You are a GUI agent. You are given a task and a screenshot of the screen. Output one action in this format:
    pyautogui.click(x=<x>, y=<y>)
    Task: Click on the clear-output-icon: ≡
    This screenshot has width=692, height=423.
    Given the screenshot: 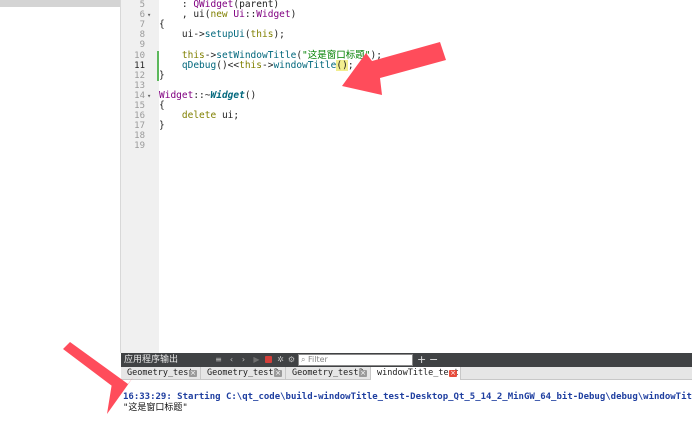 What is the action you would take?
    pyautogui.click(x=218, y=359)
    